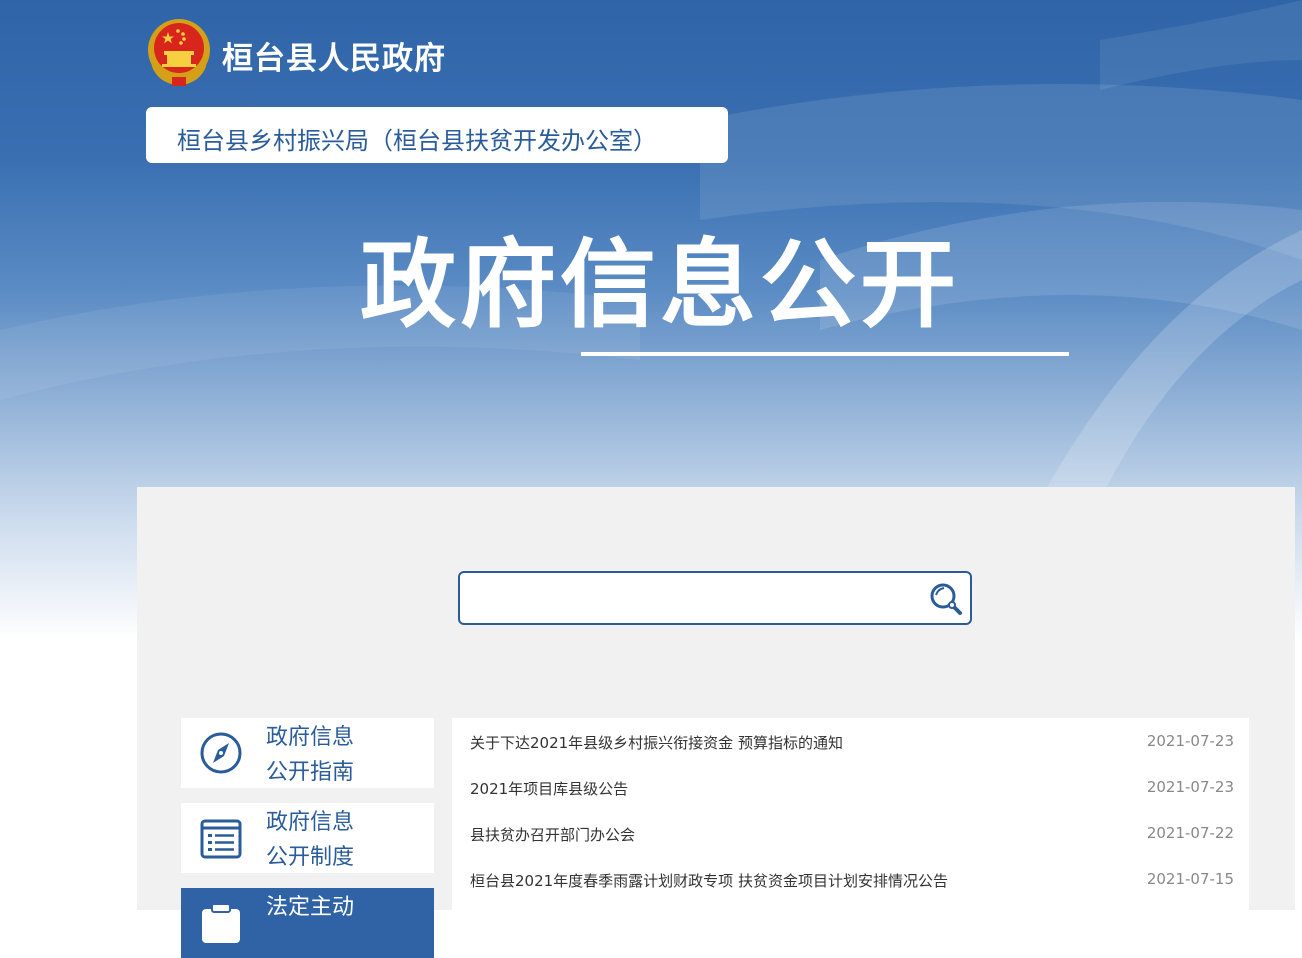  Describe the element at coordinates (852, 744) in the screenshot. I see `news-row: 关于下达2021年县级乡村振兴衔接资金 预算指标的通知 2021-07-23` at that location.